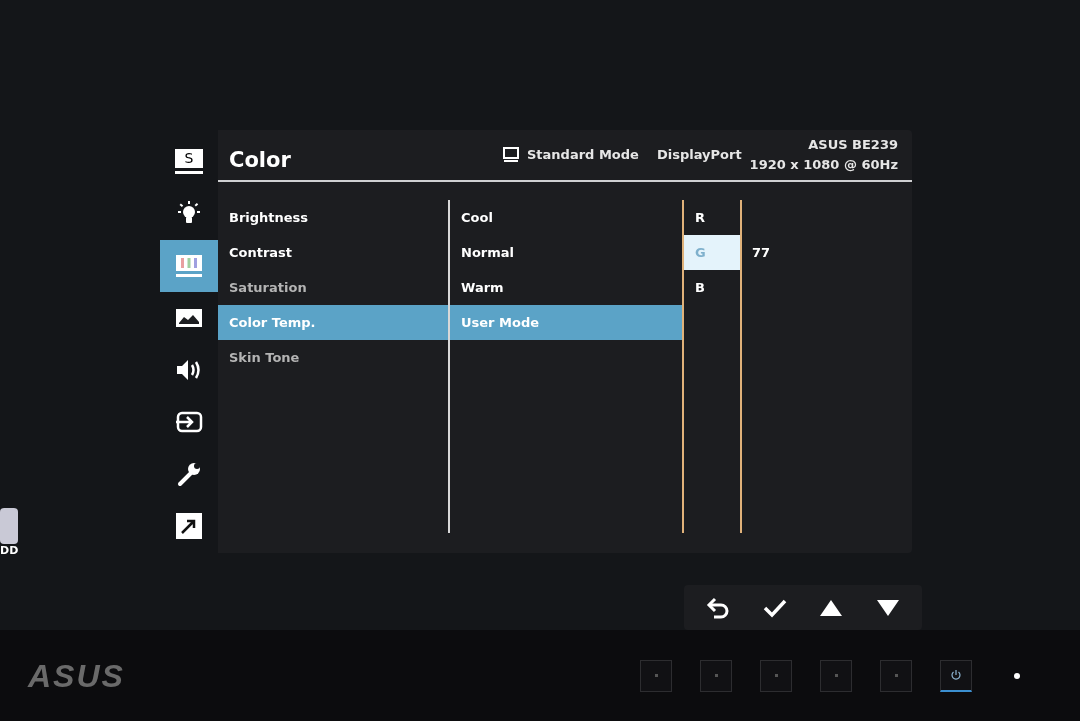 This screenshot has width=1080, height=721. I want to click on channel-value: 77, so click(761, 252).